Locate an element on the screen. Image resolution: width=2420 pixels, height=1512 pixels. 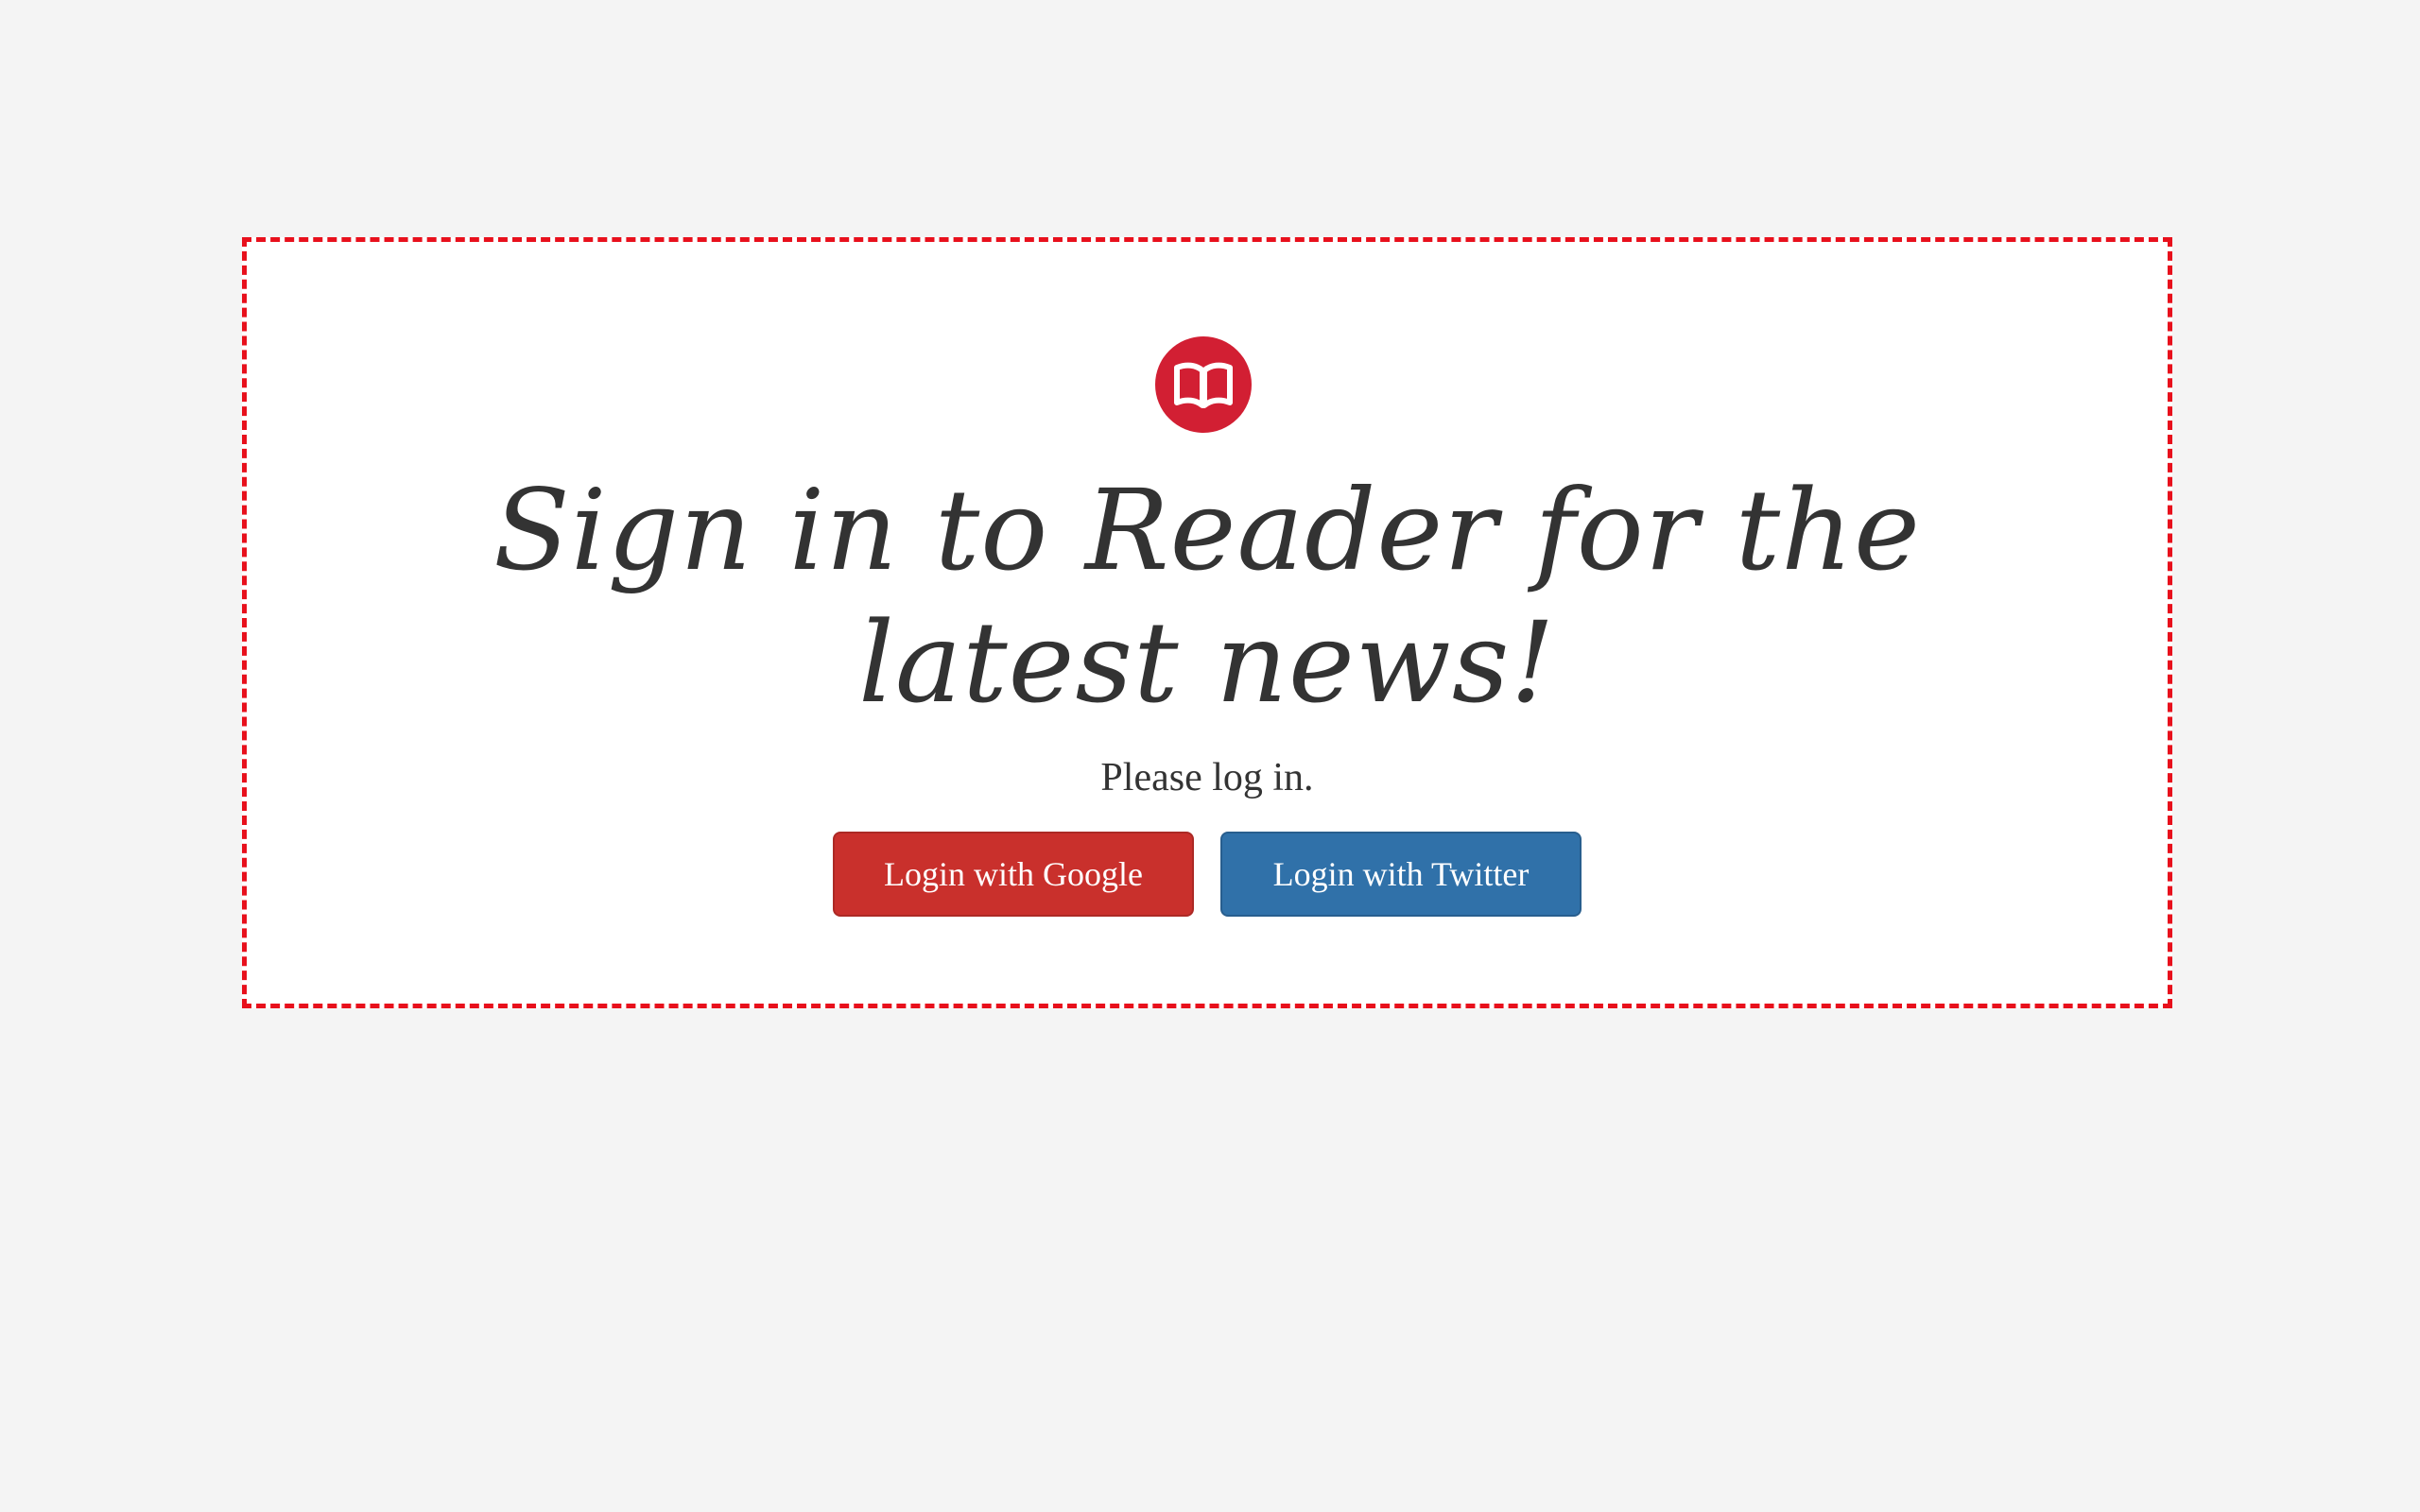
login-prompt: Please log in. is located at coordinates (1207, 777).